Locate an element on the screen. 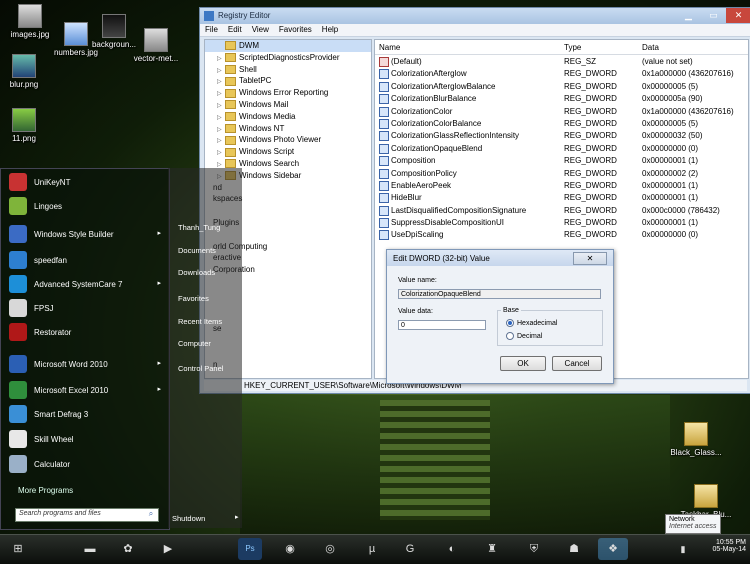 This screenshot has height=564, width=750. trophy-taskbar-icon: ♜ is located at coordinates (492, 549).